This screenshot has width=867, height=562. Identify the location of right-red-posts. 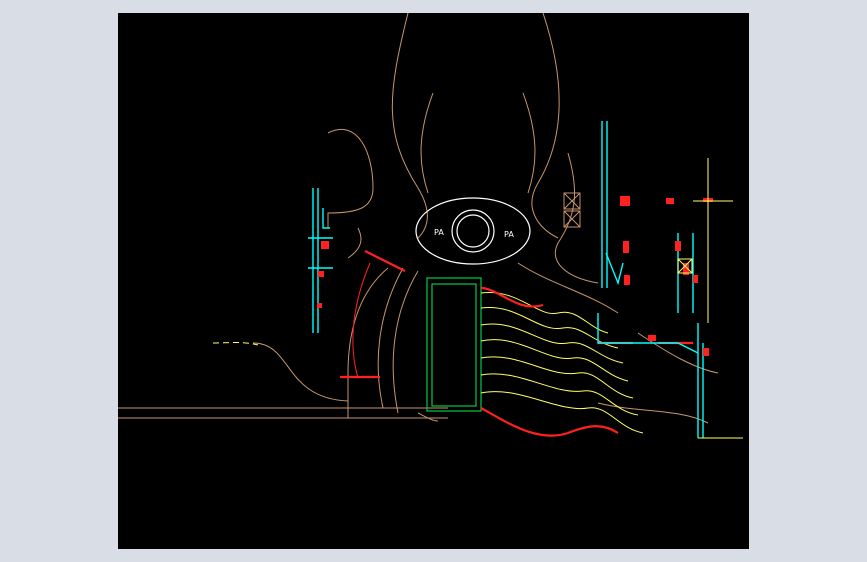
(666, 276).